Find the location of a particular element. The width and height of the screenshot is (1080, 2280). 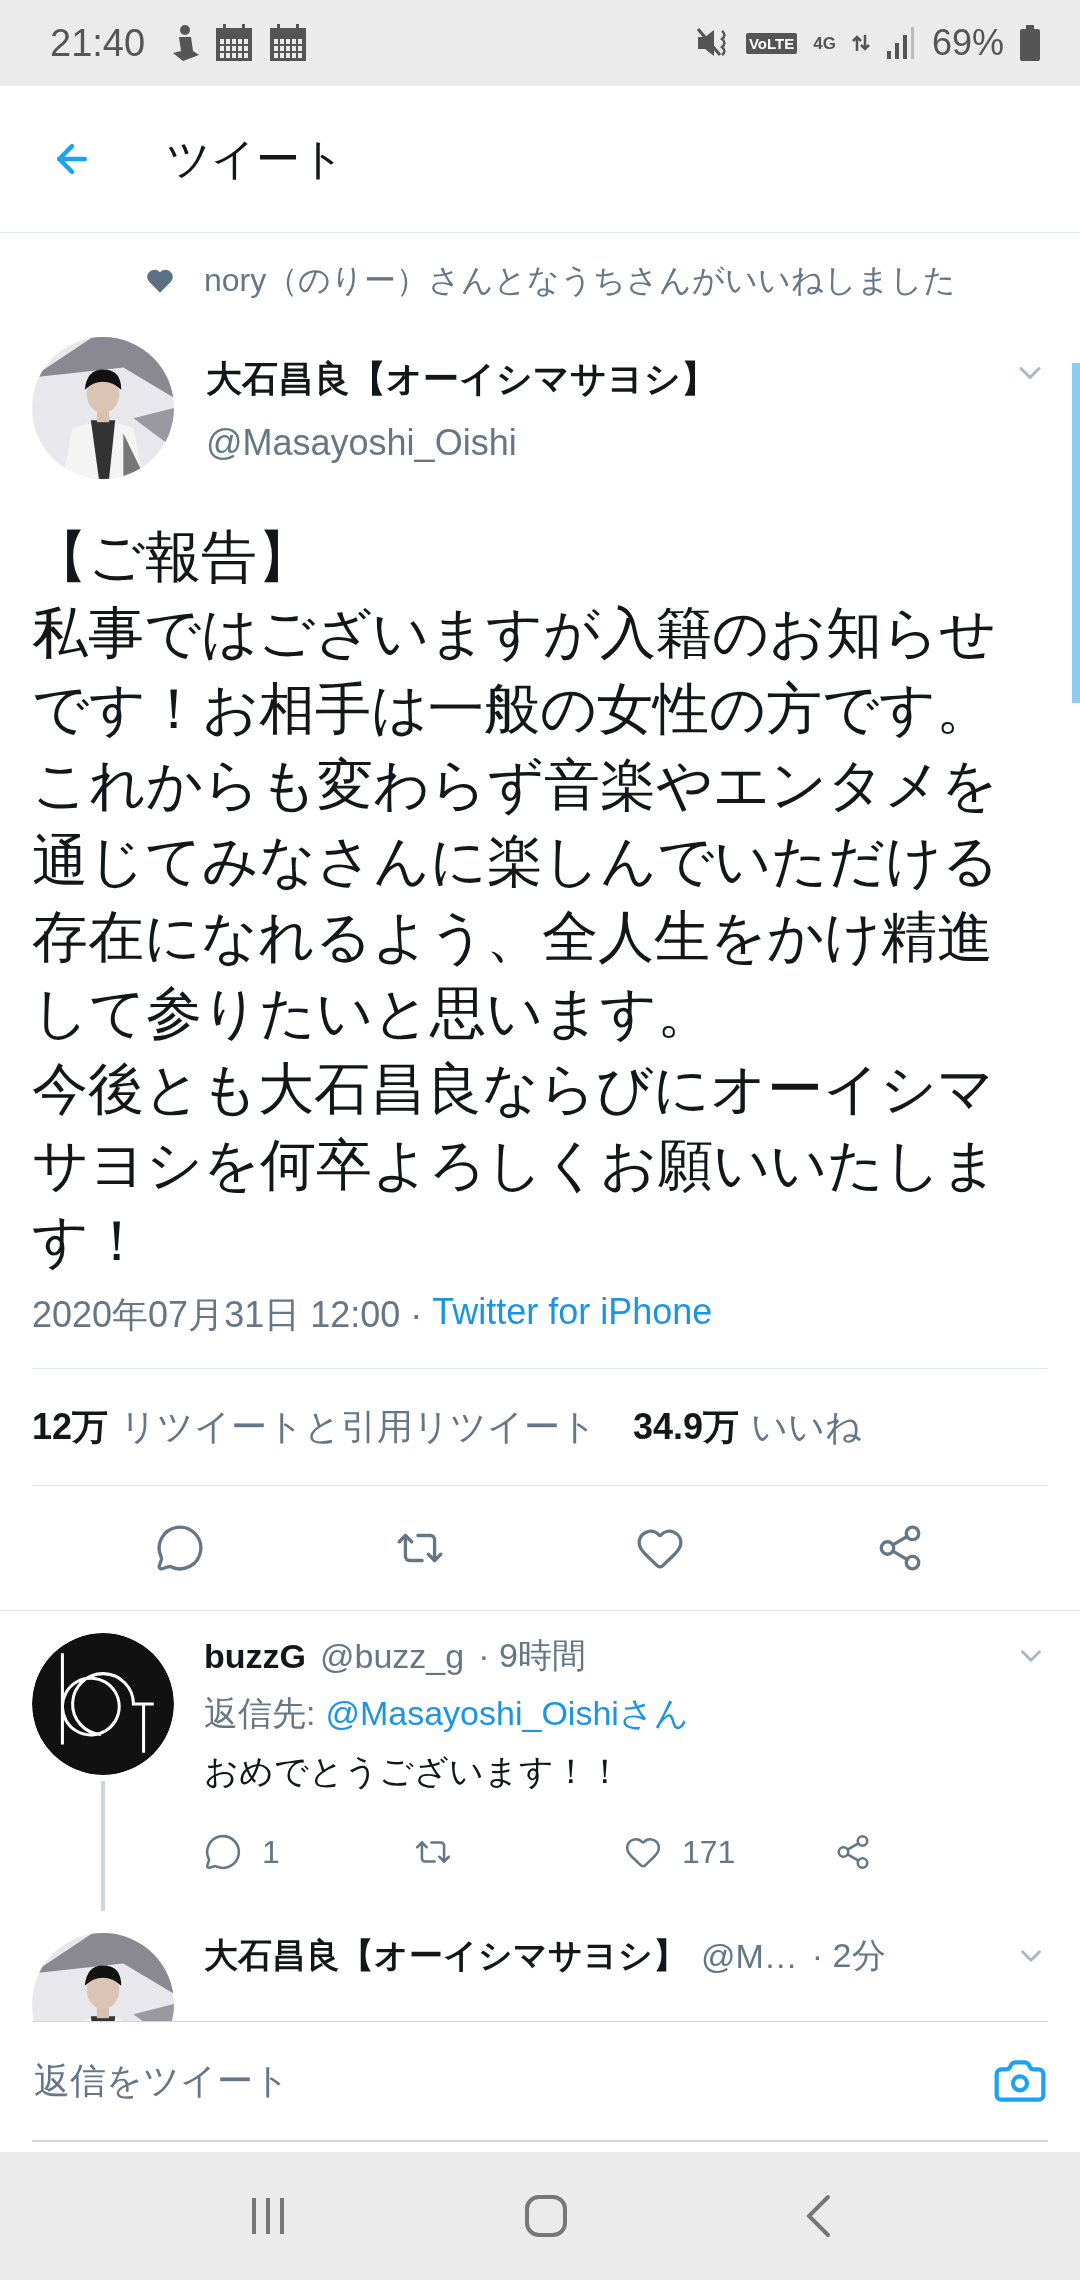

page-title: ツイート is located at coordinates (255, 158).